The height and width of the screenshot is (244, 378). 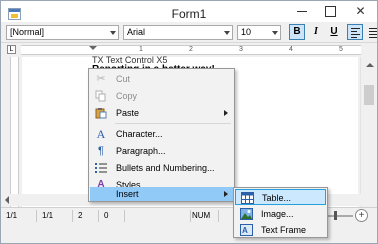 I want to click on menu-item-cut: ✂ Cut, so click(x=161, y=79).